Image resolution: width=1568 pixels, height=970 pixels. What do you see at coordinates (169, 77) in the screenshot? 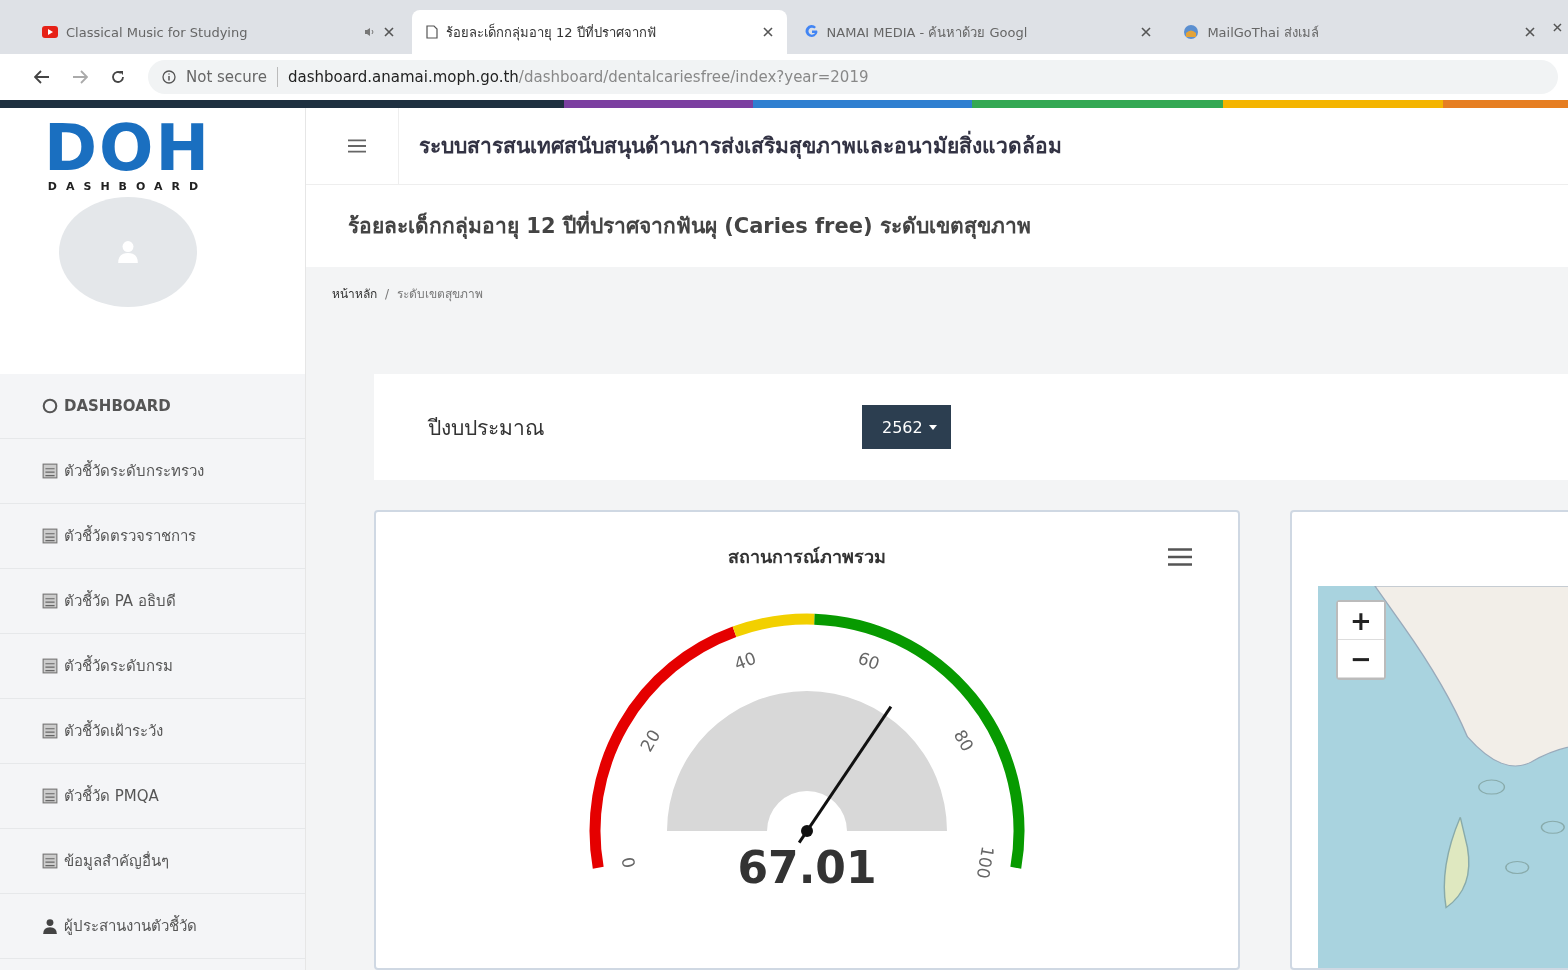
I see `info-icon` at bounding box center [169, 77].